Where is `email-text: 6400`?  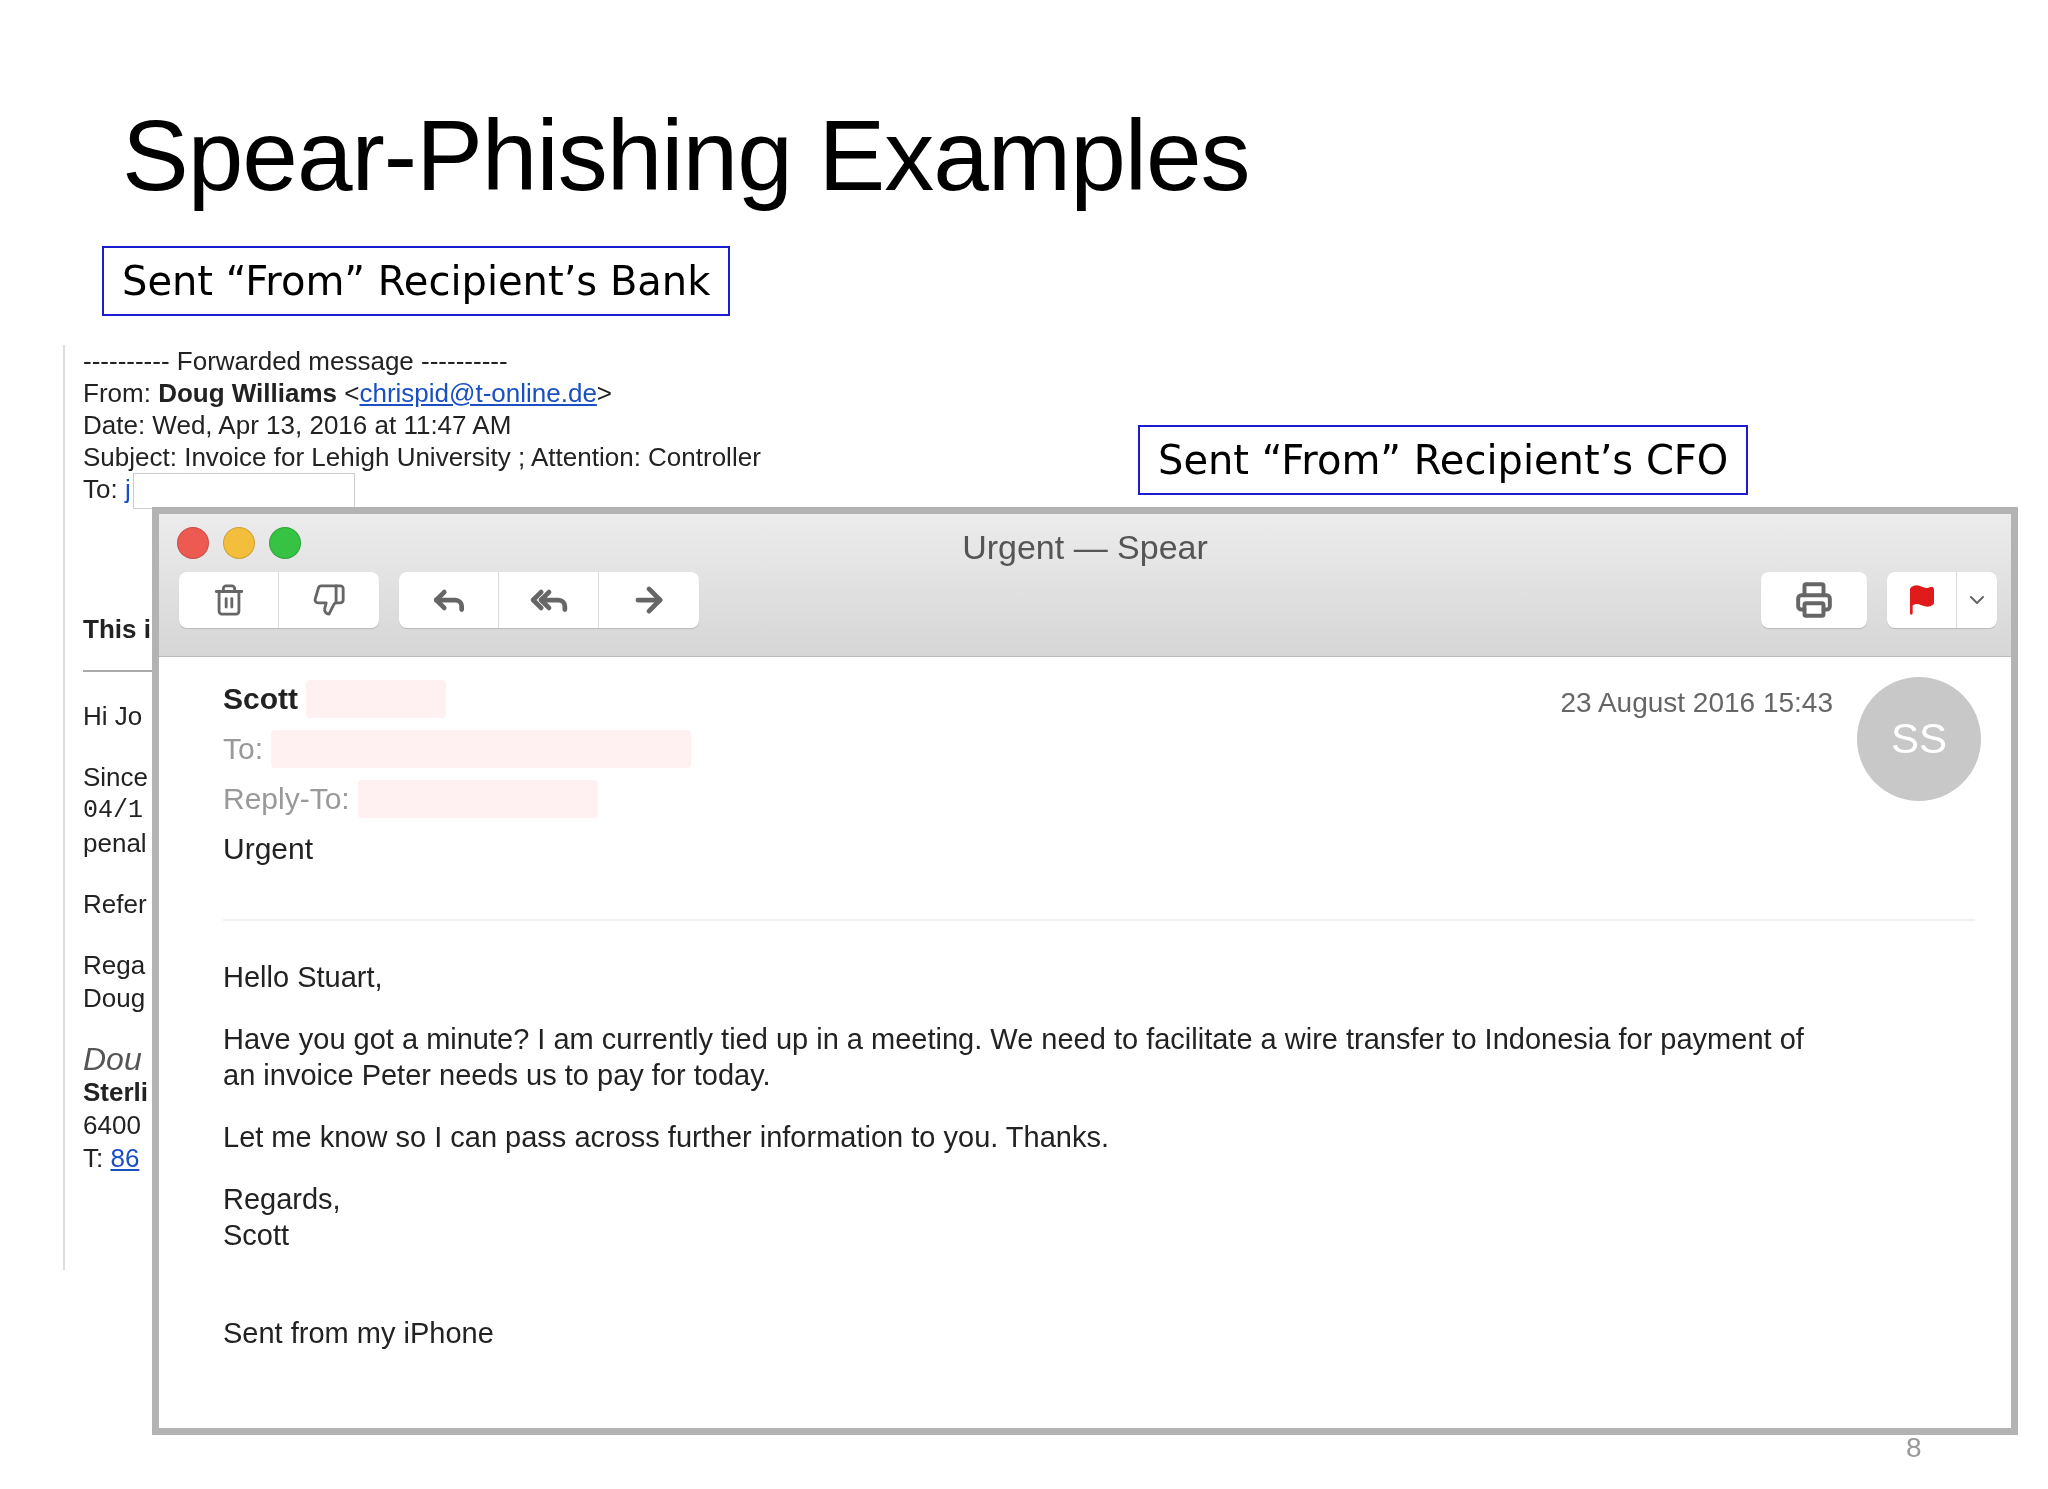 email-text: 6400 is located at coordinates (112, 1126).